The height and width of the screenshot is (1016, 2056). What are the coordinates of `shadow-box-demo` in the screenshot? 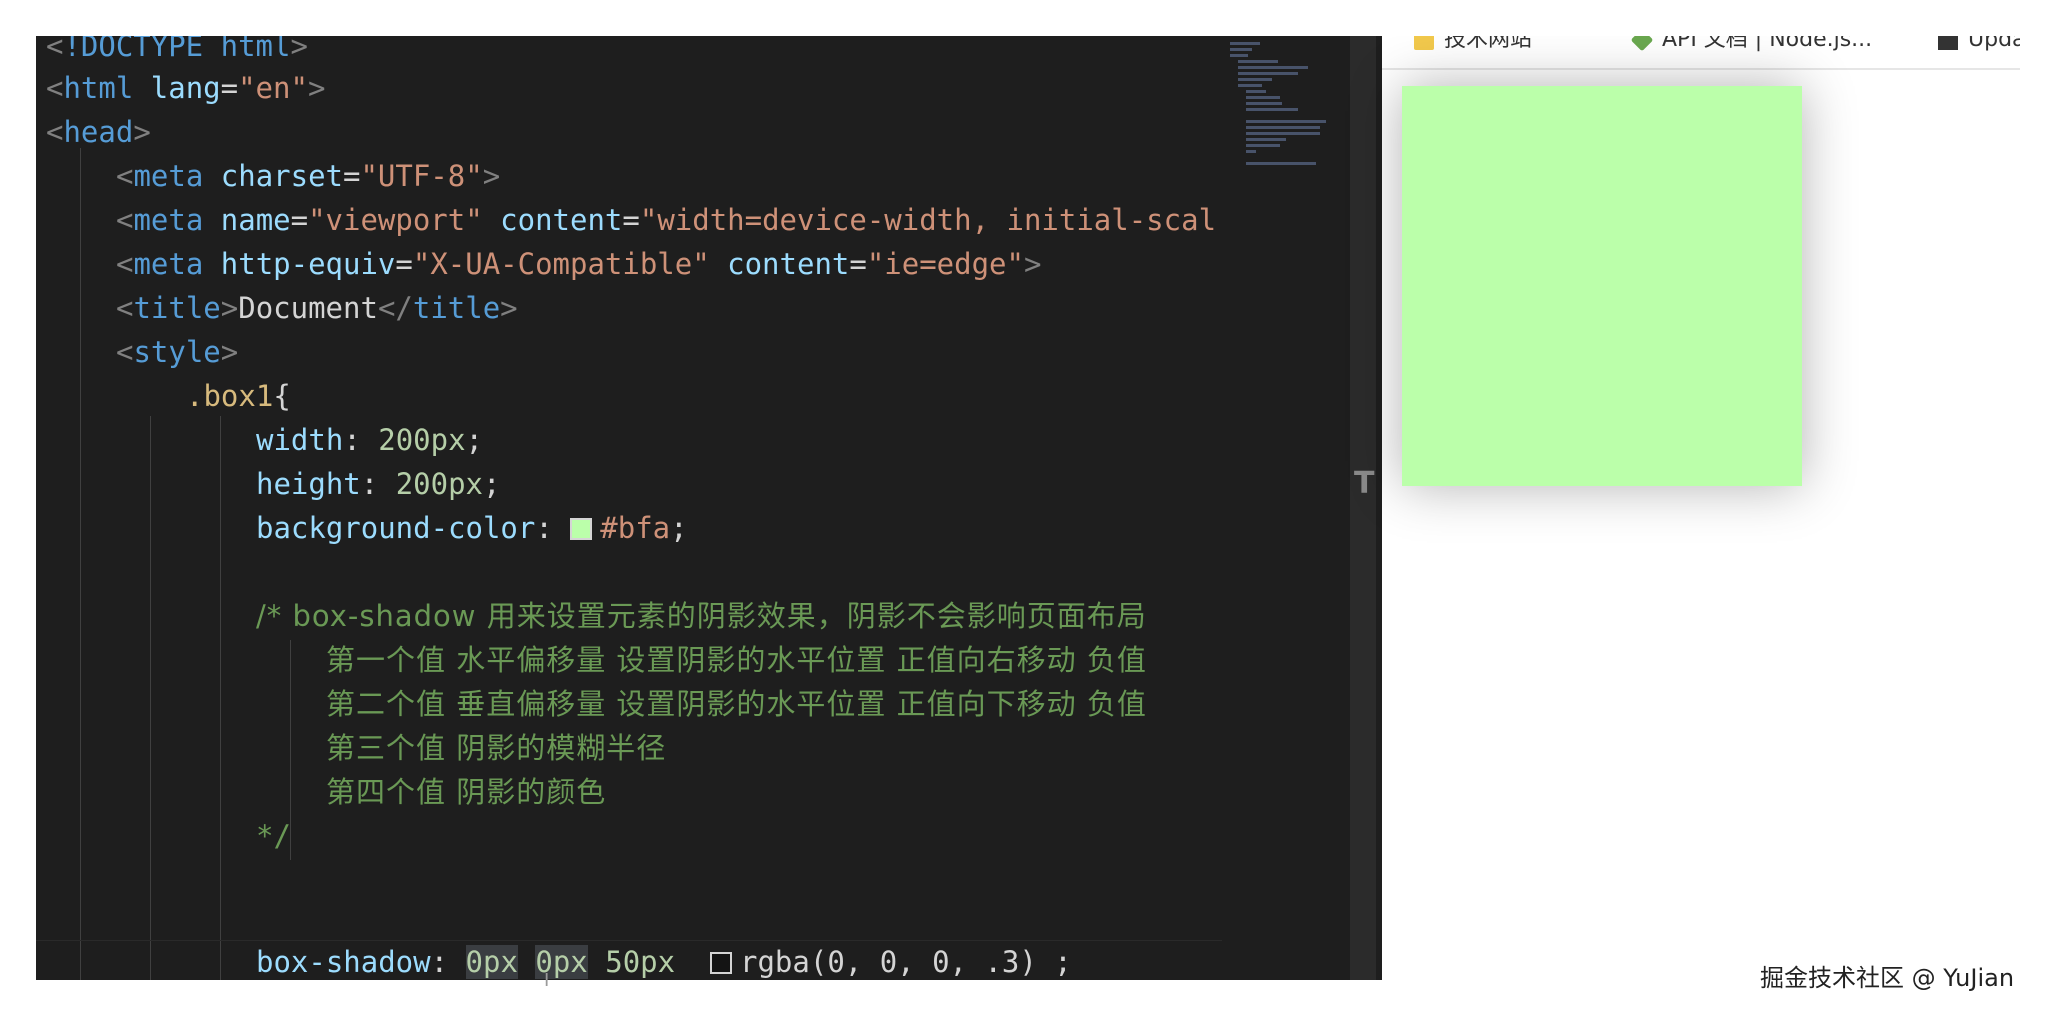 It's located at (1602, 286).